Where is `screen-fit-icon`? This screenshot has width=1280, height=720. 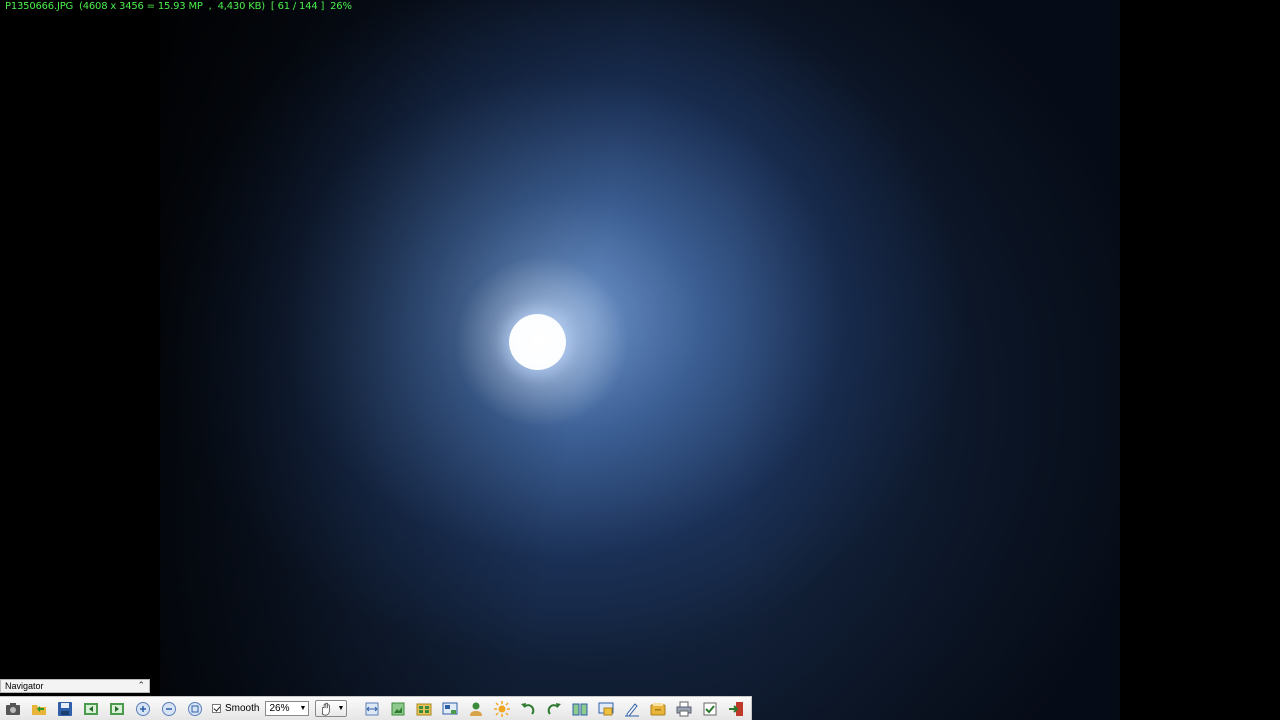
screen-fit-icon is located at coordinates (606, 709).